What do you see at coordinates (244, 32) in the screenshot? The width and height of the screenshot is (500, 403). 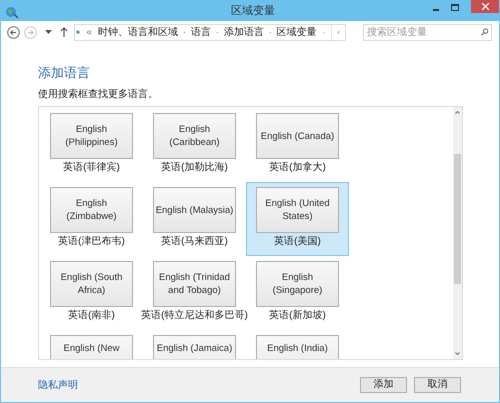 I see `breadcrumb: 添加语言` at bounding box center [244, 32].